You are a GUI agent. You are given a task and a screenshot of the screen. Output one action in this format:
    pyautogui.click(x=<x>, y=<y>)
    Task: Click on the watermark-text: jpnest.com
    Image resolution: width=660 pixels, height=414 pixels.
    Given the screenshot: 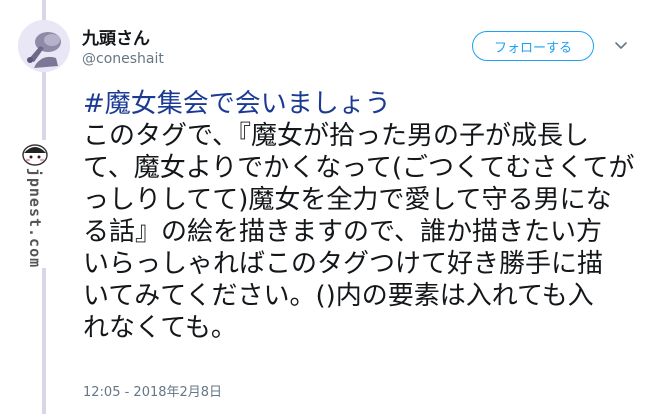 What is the action you would take?
    pyautogui.click(x=35, y=218)
    